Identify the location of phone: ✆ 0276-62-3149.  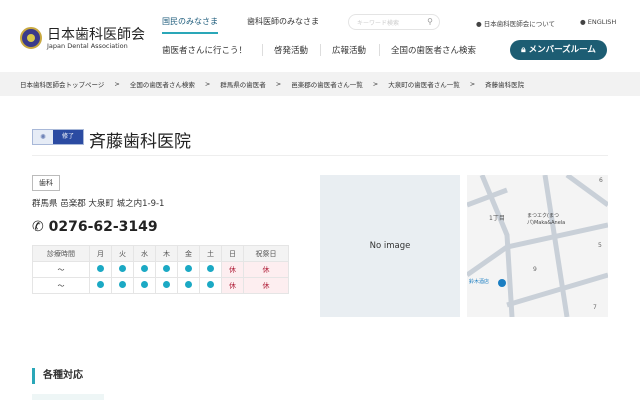
(95, 227).